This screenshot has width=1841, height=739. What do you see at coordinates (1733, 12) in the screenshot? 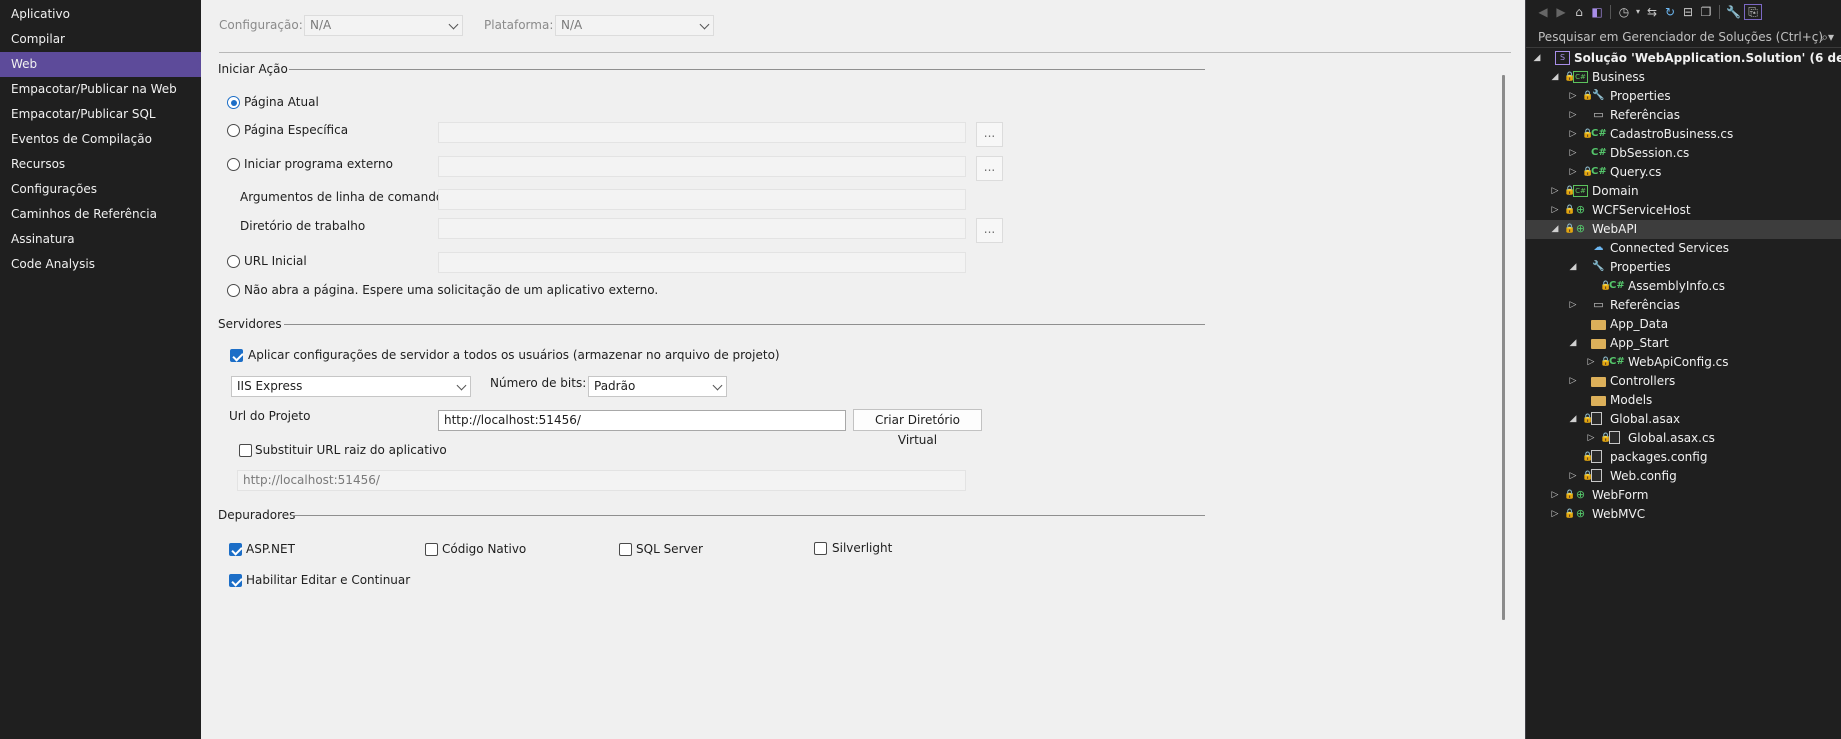
I see `properties-wrench-icon: 🔧` at bounding box center [1733, 12].